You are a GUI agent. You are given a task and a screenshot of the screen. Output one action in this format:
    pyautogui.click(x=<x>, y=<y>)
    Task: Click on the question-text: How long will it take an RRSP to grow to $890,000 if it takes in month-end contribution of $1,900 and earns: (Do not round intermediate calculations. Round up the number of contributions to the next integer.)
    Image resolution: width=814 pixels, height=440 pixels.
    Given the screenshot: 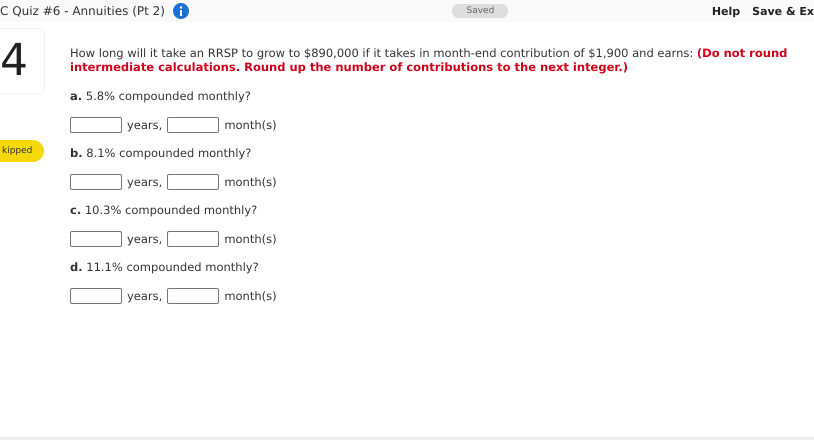 What is the action you would take?
    pyautogui.click(x=429, y=60)
    